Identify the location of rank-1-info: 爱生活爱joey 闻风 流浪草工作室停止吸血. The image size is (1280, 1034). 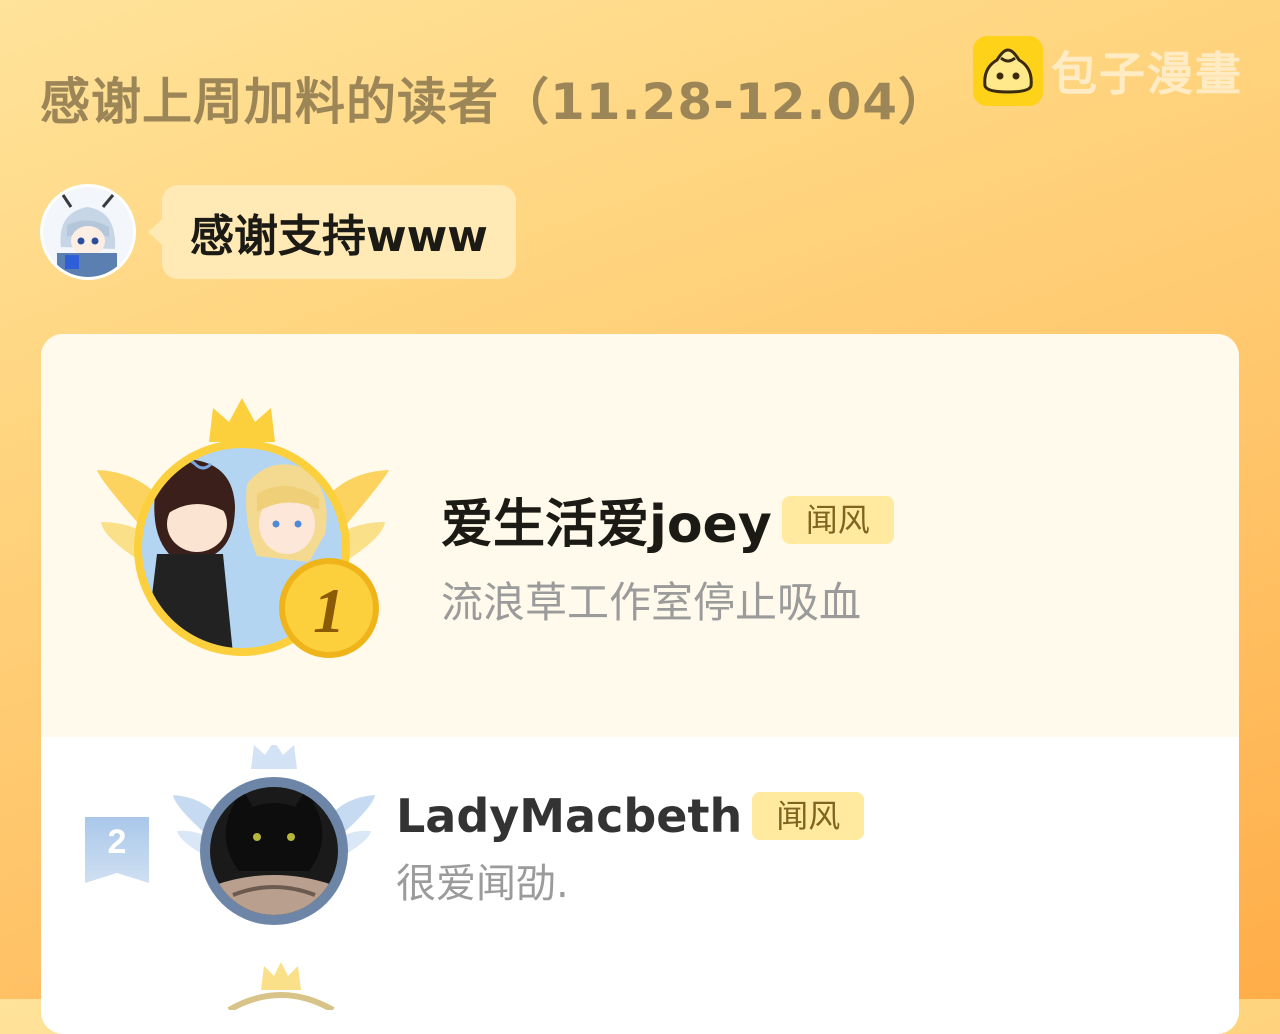
(667, 556).